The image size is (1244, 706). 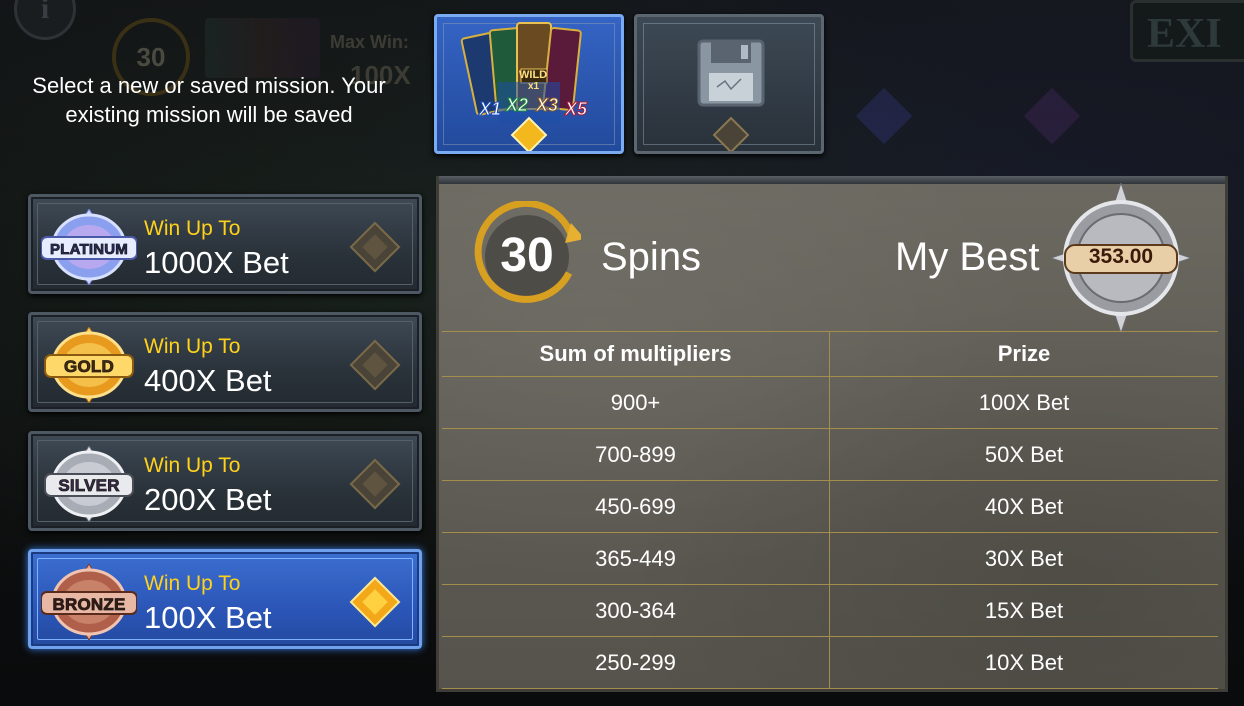 I want to click on mission-tier-label: SILVER, so click(x=89, y=486).